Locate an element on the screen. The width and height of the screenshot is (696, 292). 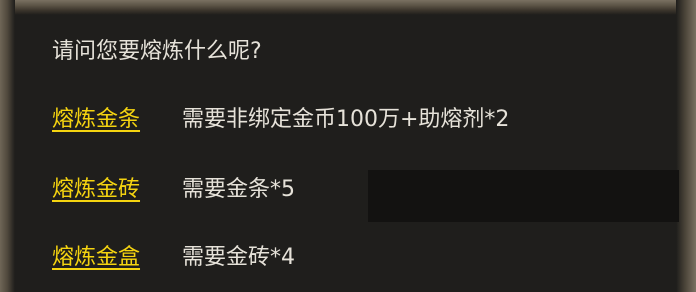
dialog-border-top is located at coordinates (348, 7).